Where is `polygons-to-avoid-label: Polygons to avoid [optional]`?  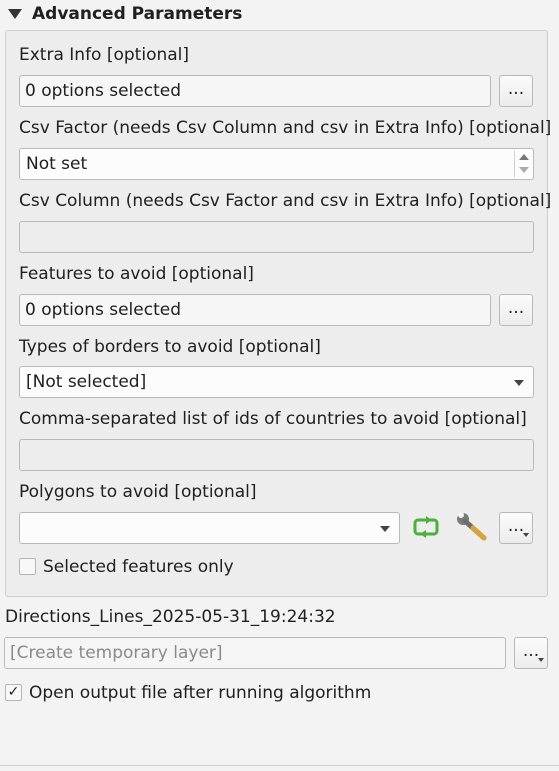 polygons-to-avoid-label: Polygons to avoid [optional] is located at coordinates (138, 492).